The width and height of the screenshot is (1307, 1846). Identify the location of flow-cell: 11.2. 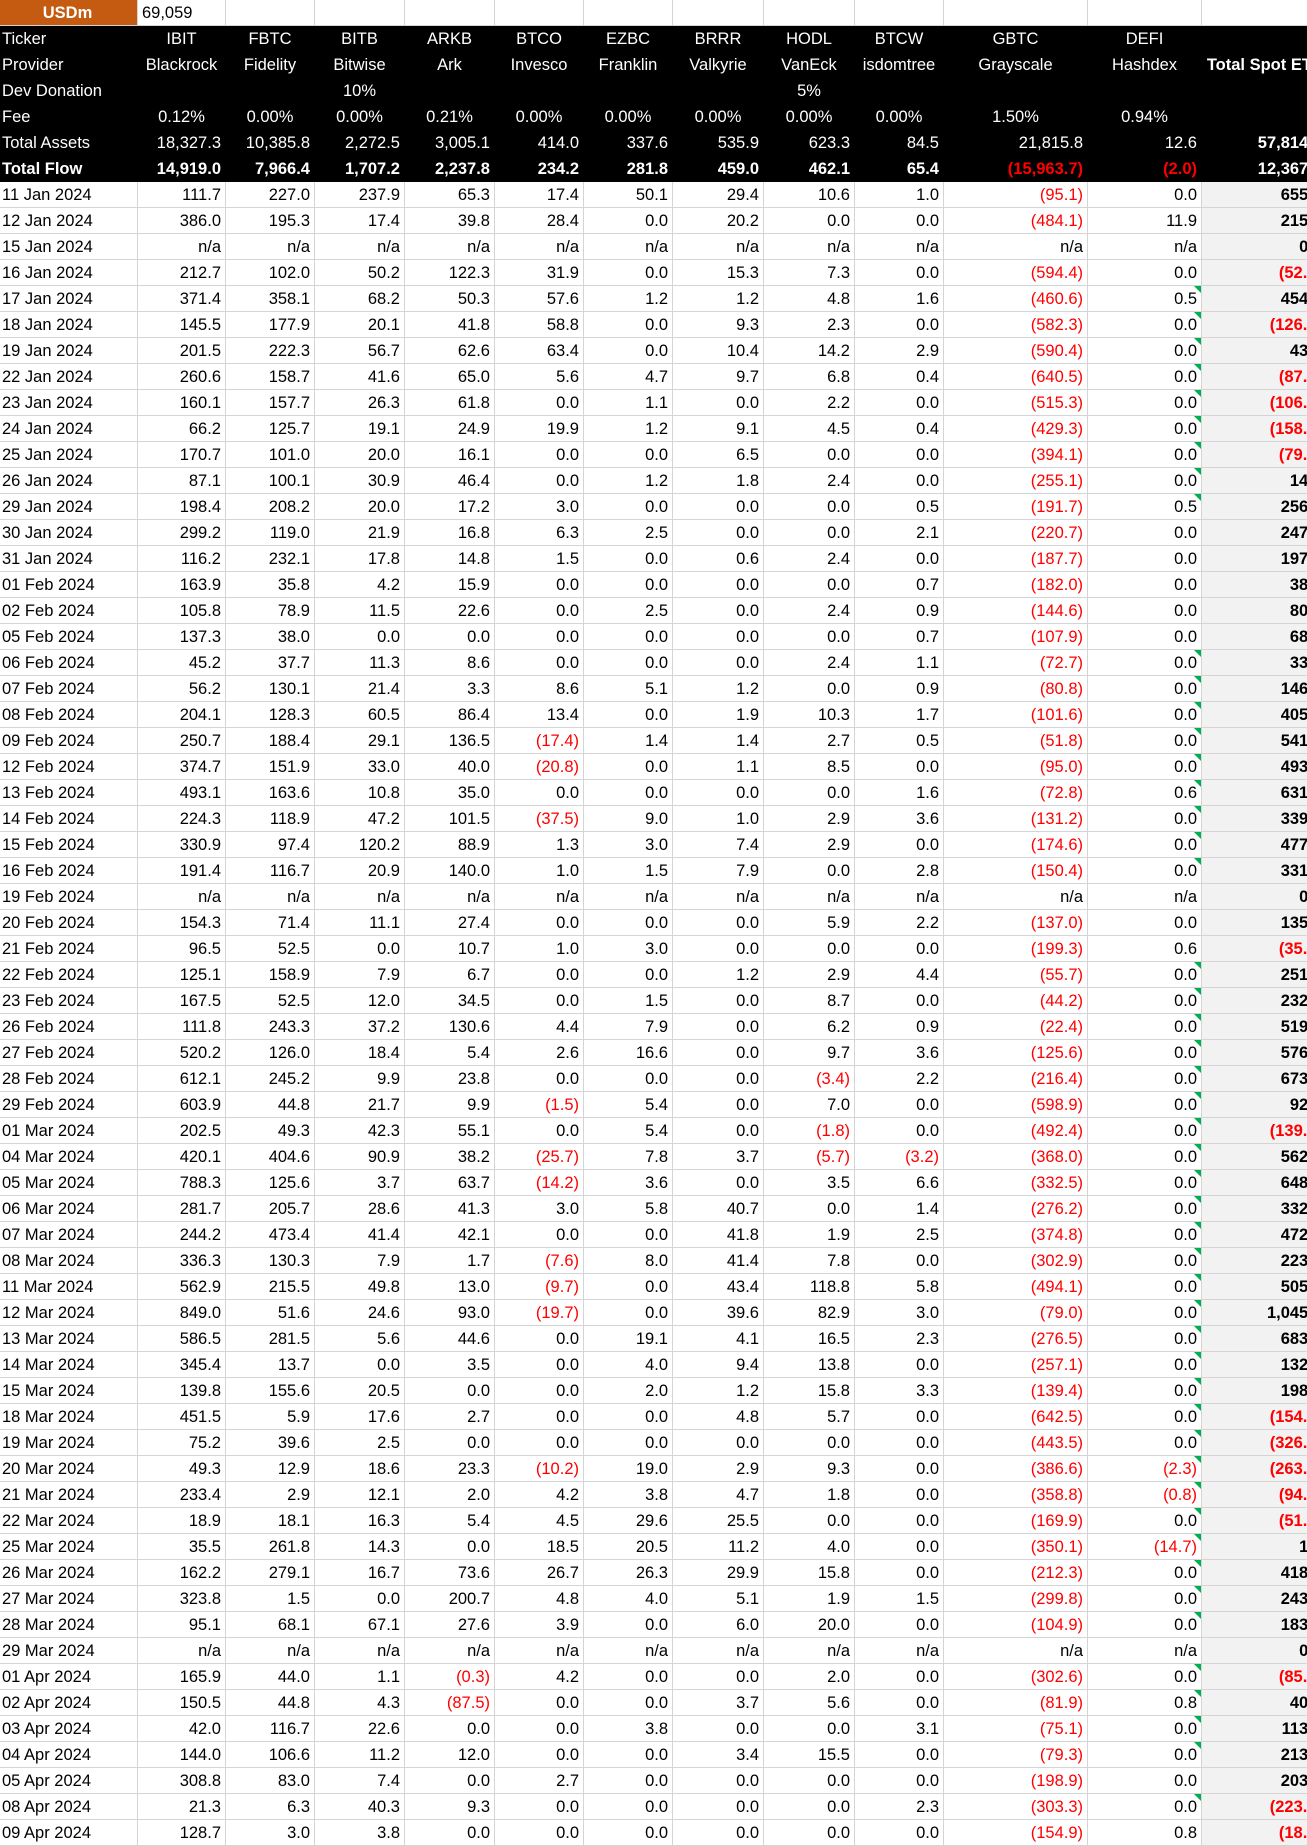
(718, 1547).